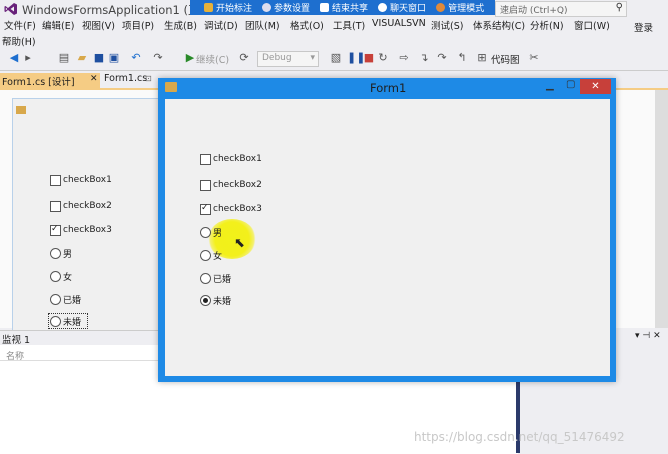 The height and width of the screenshot is (454, 668). I want to click on pin-icon: ▾ ⊣ ✕, so click(648, 336).